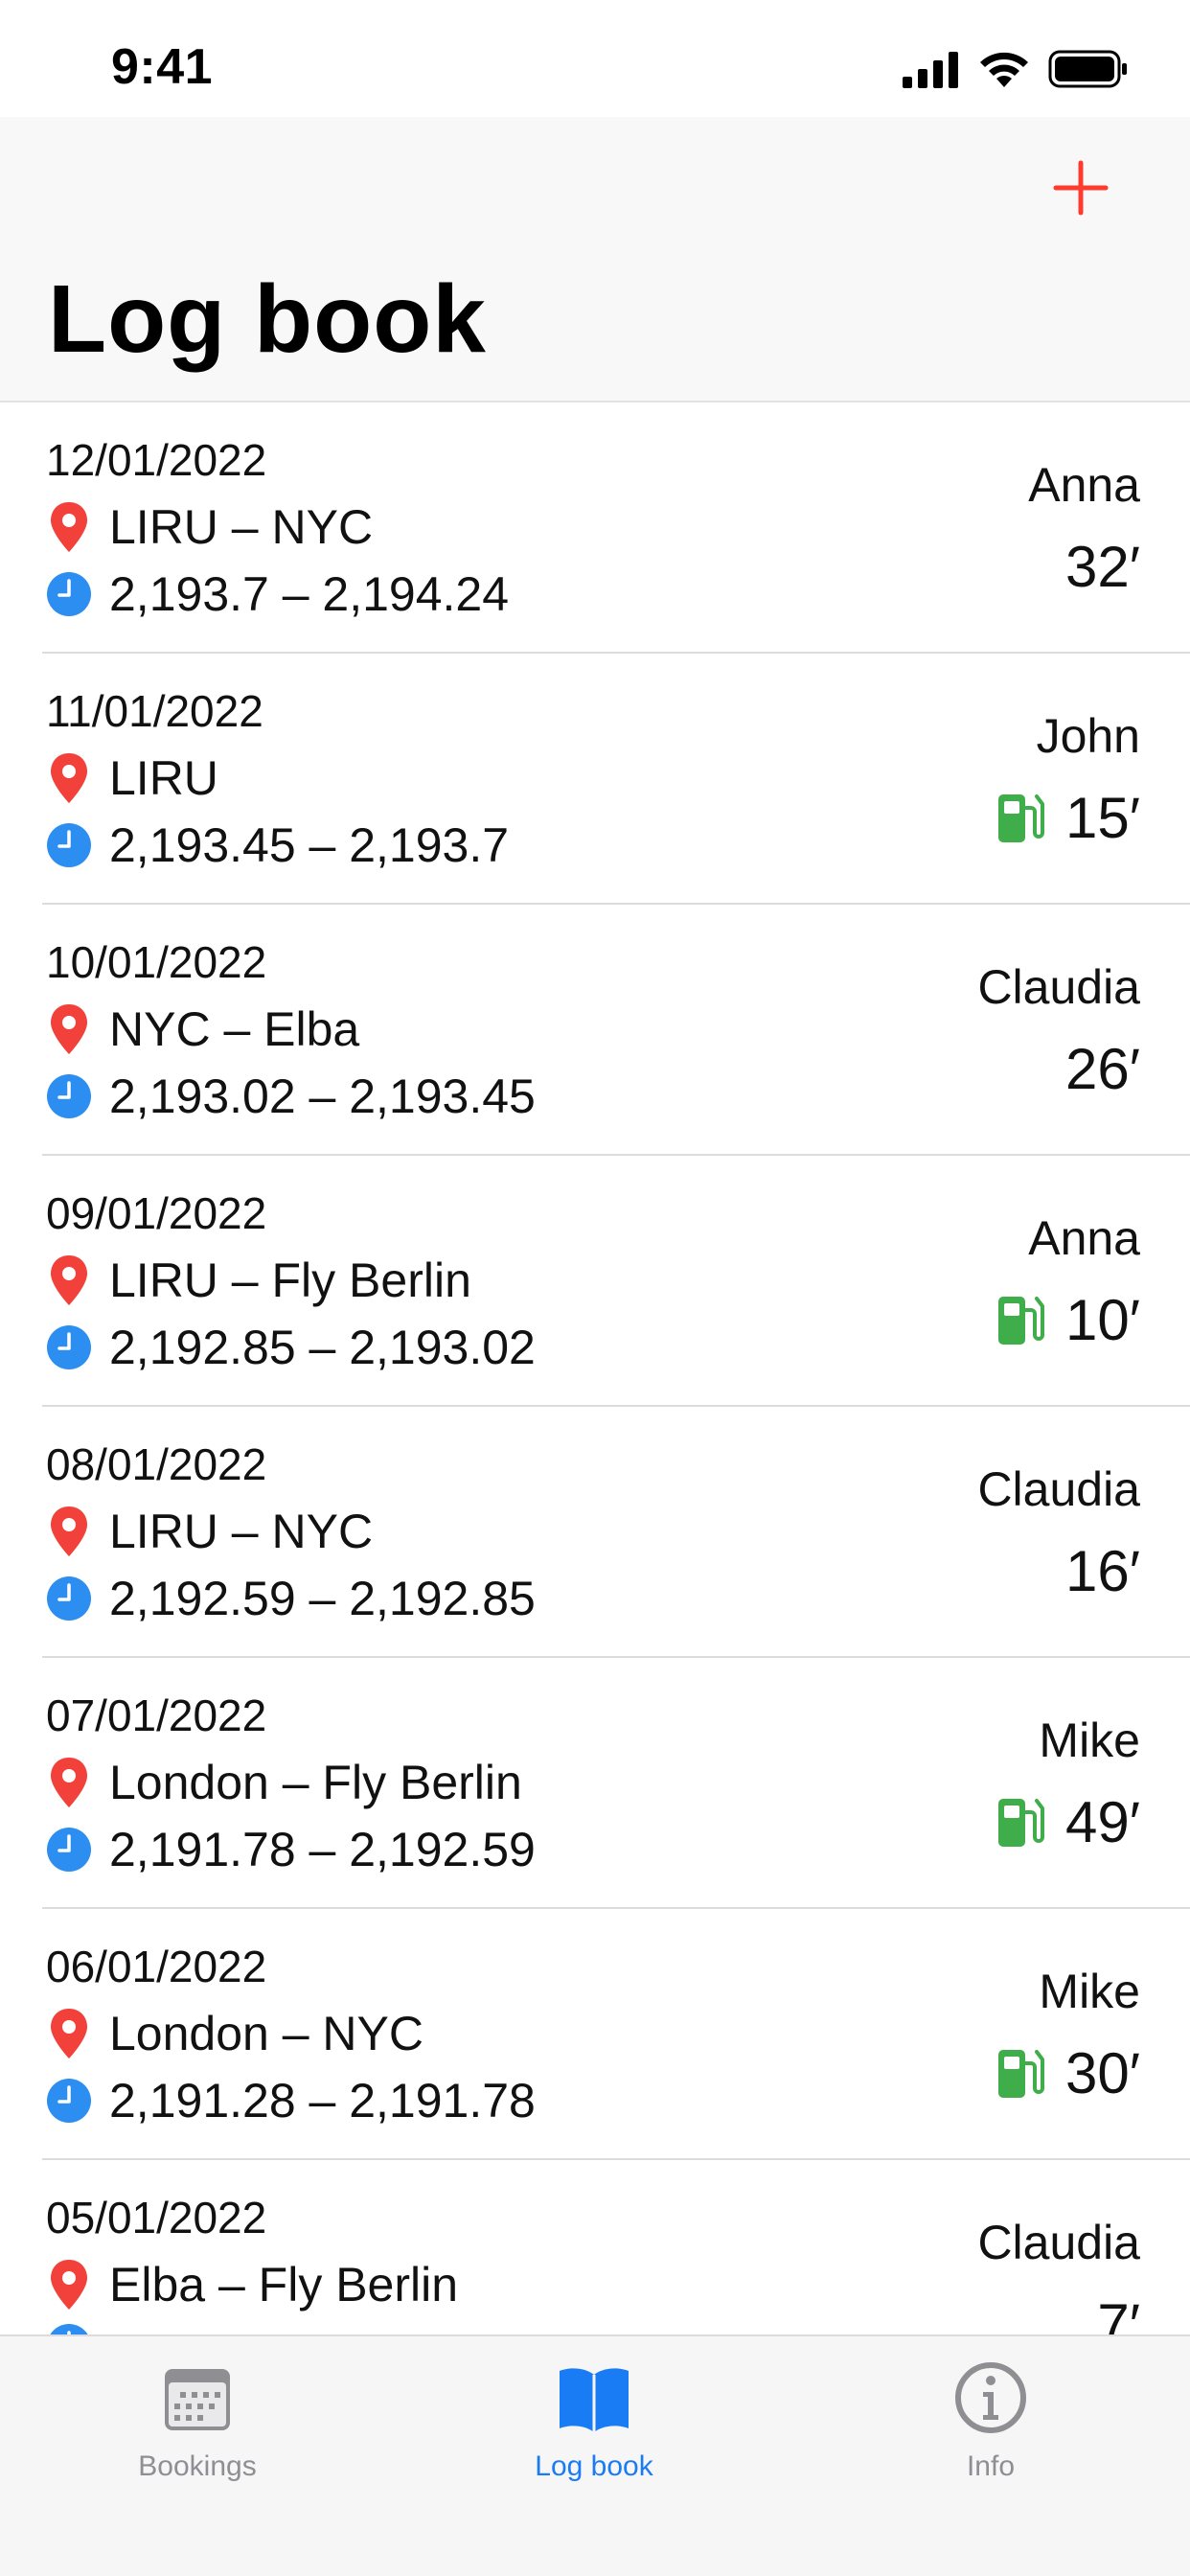 This screenshot has height=2576, width=1190. What do you see at coordinates (1102, 2072) in the screenshot?
I see `entry-duration-text: 30′` at bounding box center [1102, 2072].